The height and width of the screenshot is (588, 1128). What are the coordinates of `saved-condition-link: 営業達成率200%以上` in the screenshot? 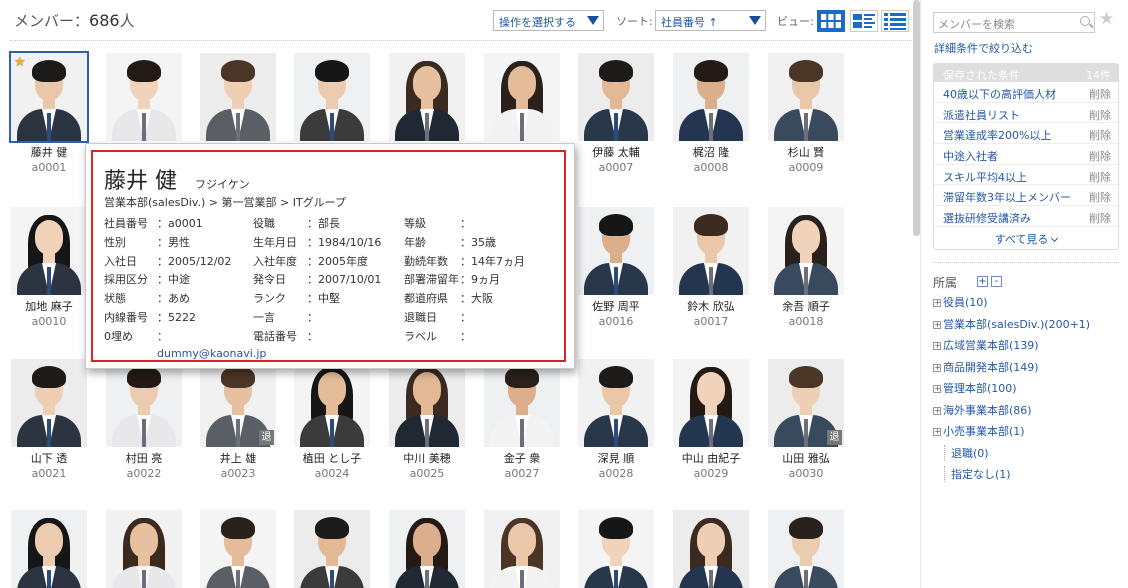 It's located at (997, 135).